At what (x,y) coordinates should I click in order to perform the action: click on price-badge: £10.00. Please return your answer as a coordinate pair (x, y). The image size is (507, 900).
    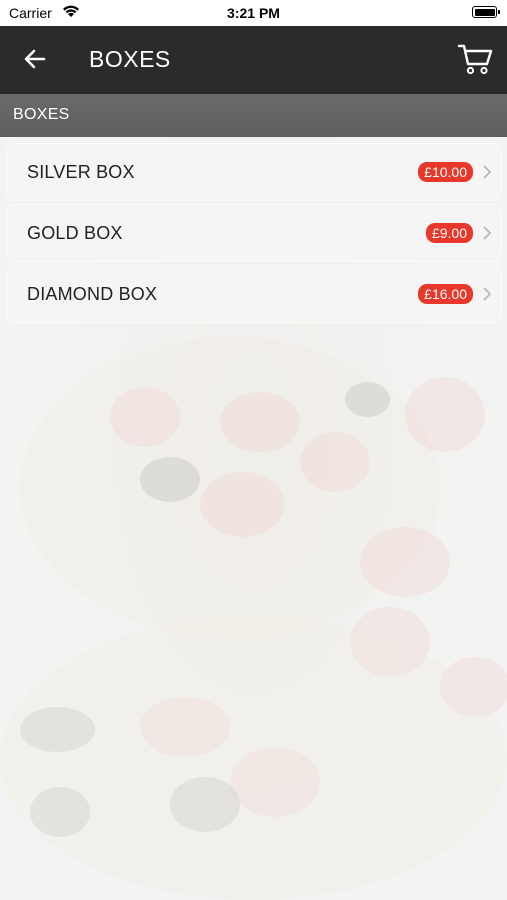
    Looking at the image, I should click on (445, 172).